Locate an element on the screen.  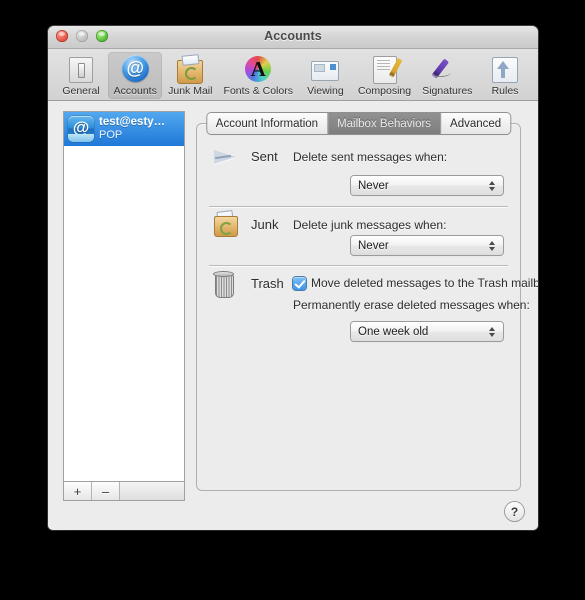
permanently-erase-popup: One week old is located at coordinates (427, 331).